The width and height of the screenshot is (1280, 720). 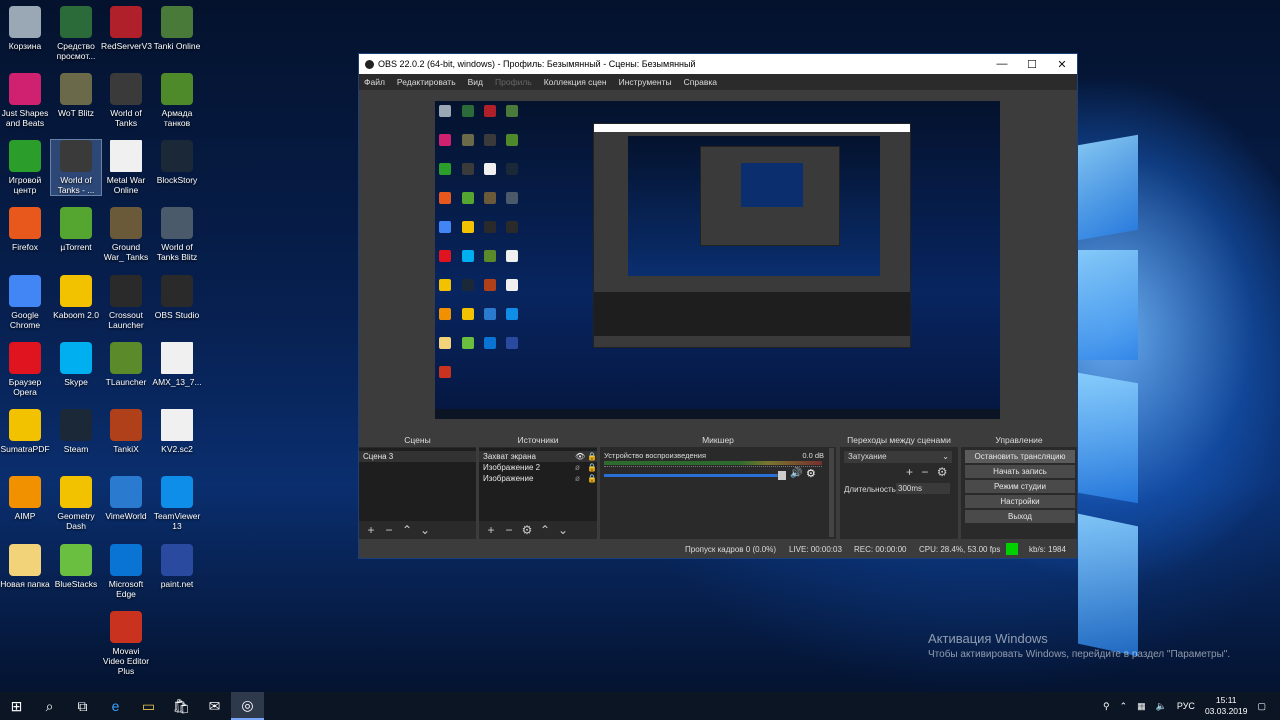 What do you see at coordinates (177, 431) in the screenshot?
I see `desktop-icon: KV2.sc2` at bounding box center [177, 431].